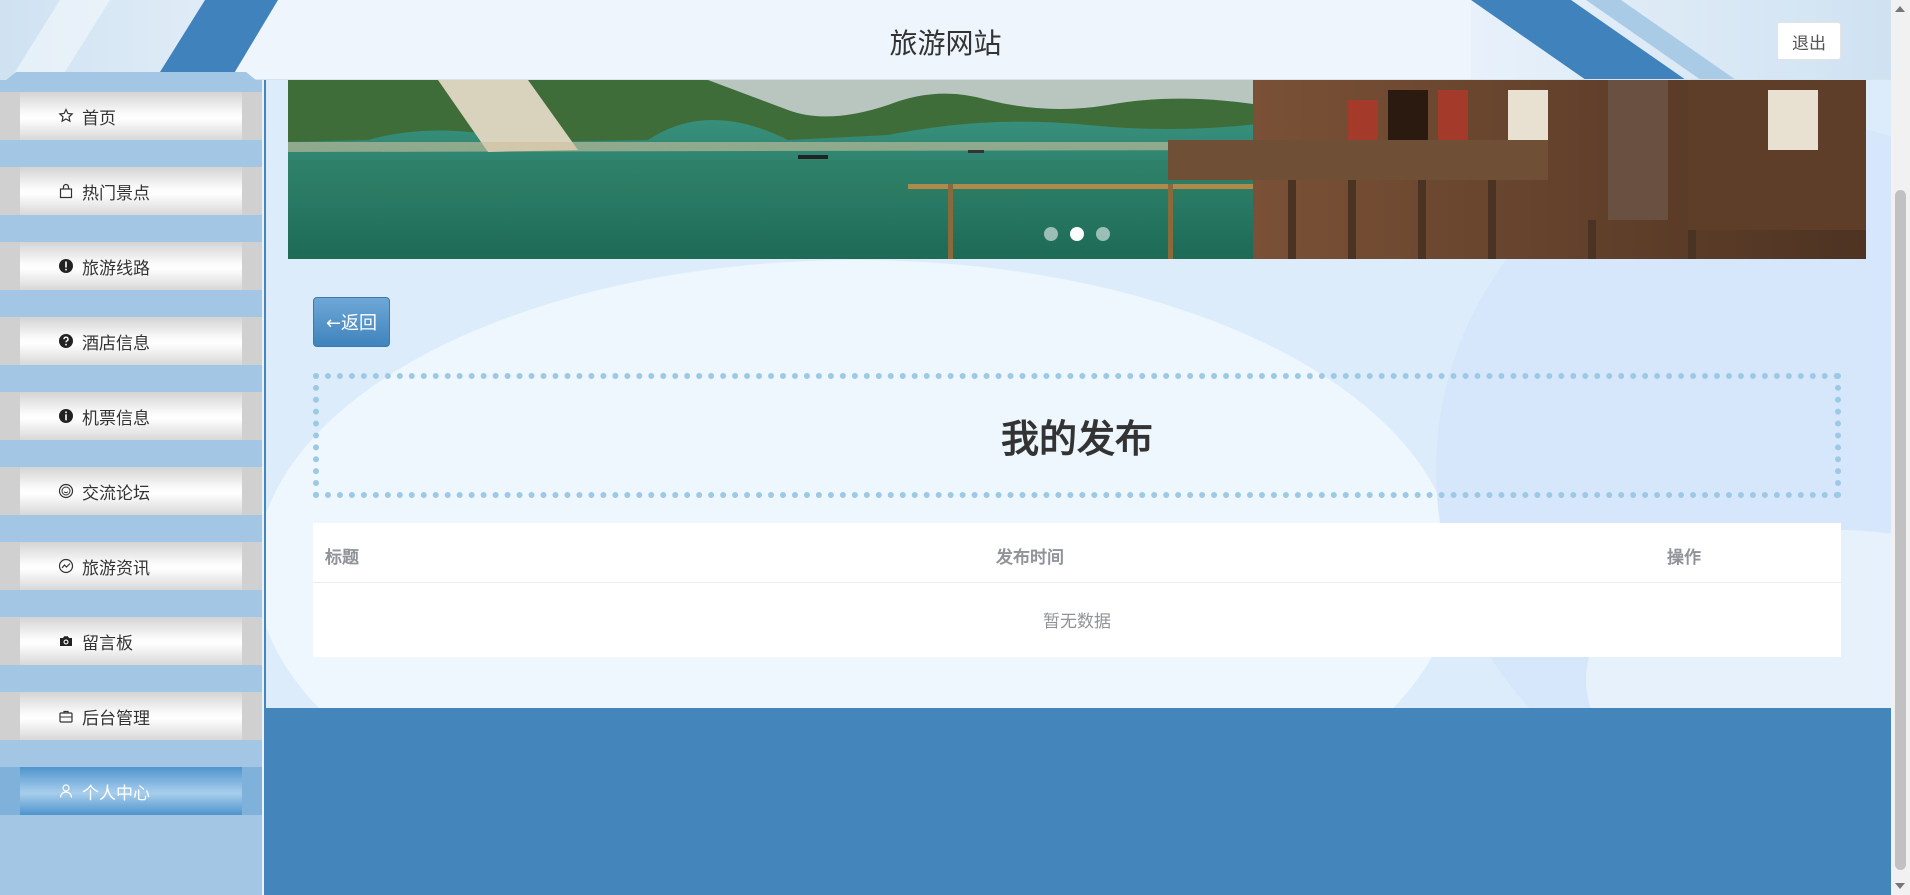 This screenshot has height=895, width=1910. Describe the element at coordinates (1076, 439) in the screenshot. I see `page-title: 我的发布` at that location.